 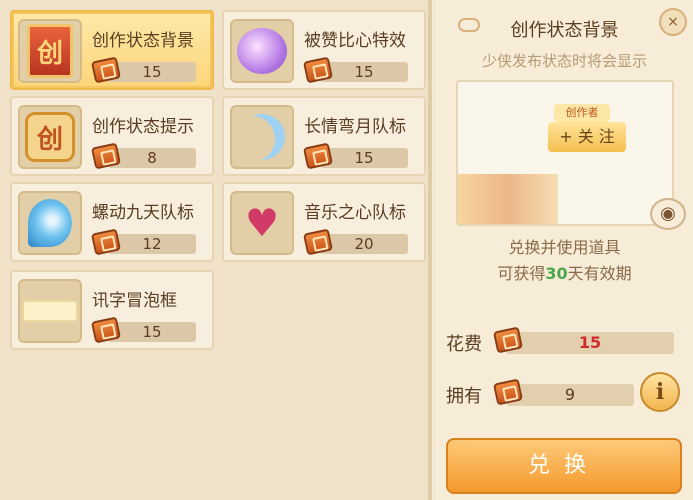 What do you see at coordinates (660, 392) in the screenshot?
I see `info-button: i` at bounding box center [660, 392].